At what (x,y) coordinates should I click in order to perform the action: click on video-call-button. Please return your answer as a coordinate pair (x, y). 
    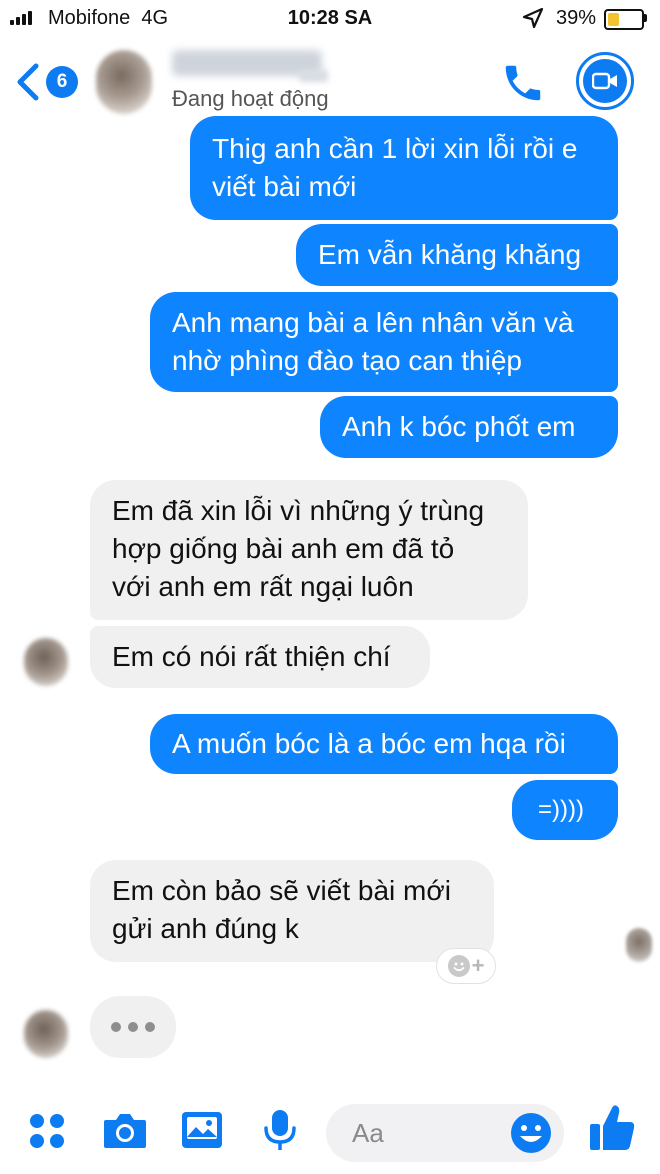
    Looking at the image, I should click on (605, 81).